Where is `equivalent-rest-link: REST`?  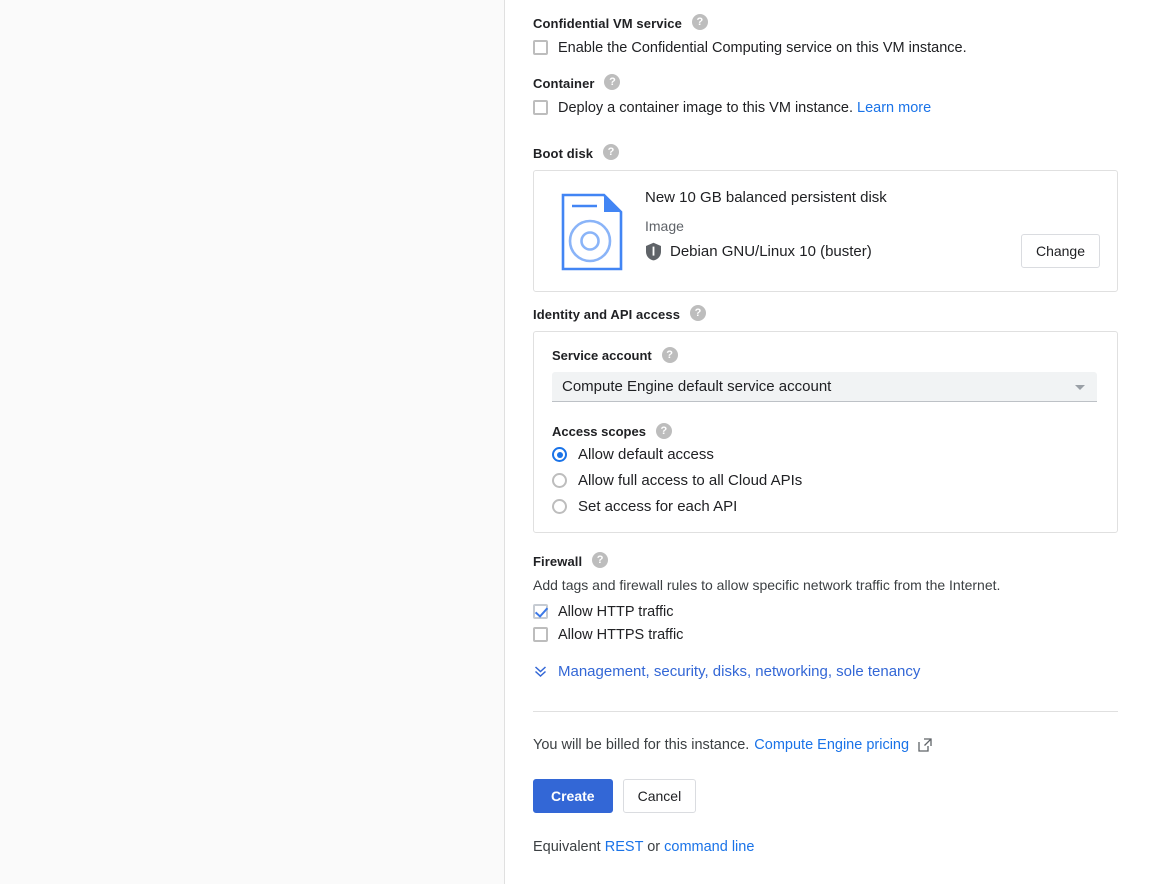
equivalent-rest-link: REST is located at coordinates (624, 847).